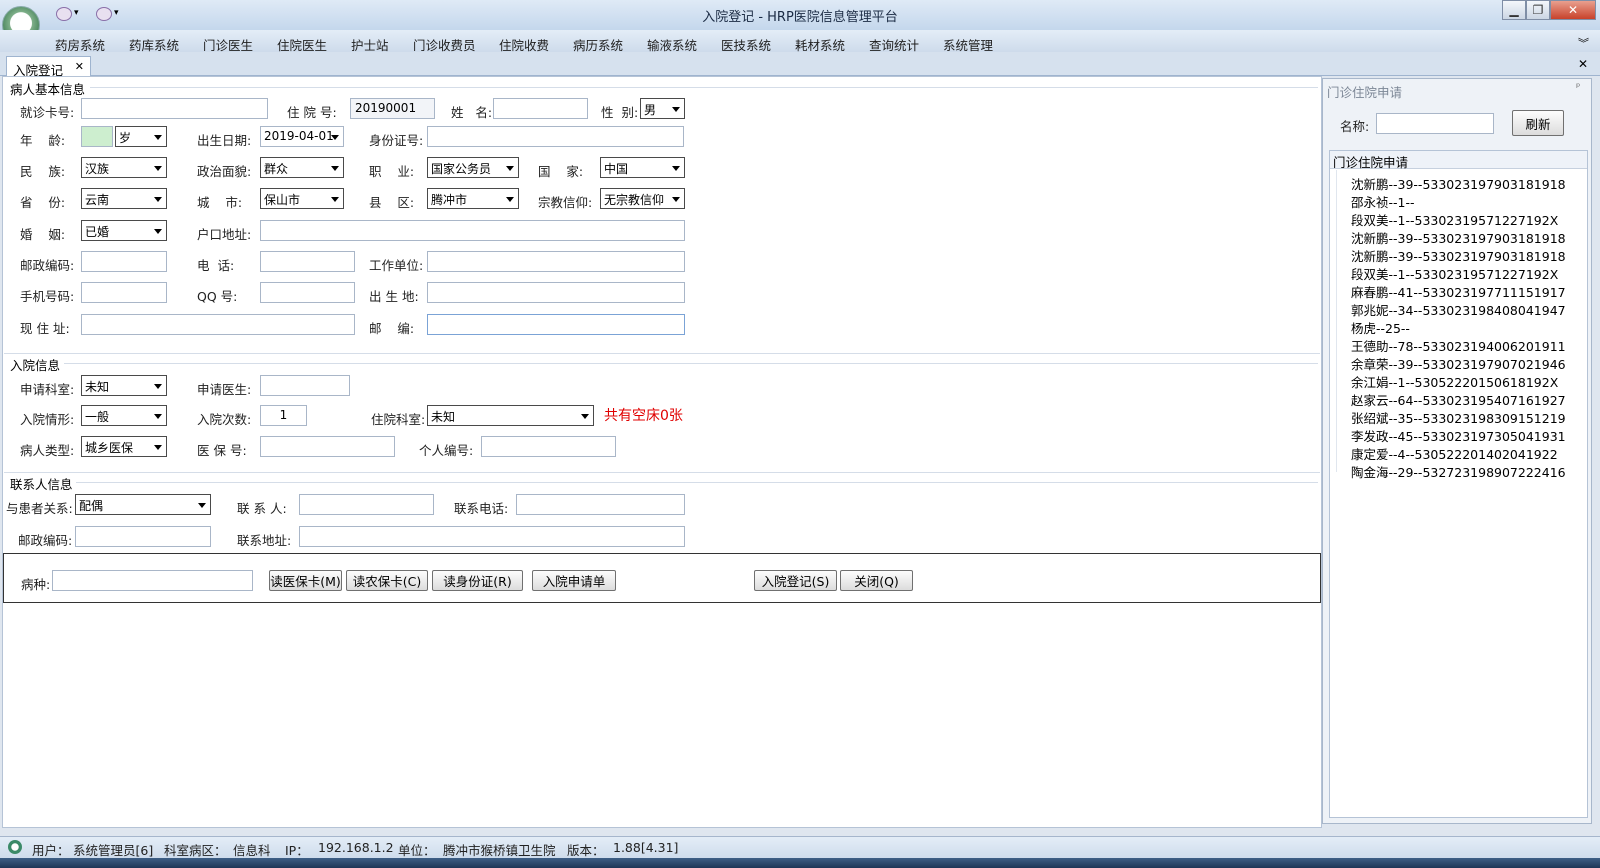 The height and width of the screenshot is (868, 1600). What do you see at coordinates (47, 450) in the screenshot?
I see `patient-type-label: 病人类型:` at bounding box center [47, 450].